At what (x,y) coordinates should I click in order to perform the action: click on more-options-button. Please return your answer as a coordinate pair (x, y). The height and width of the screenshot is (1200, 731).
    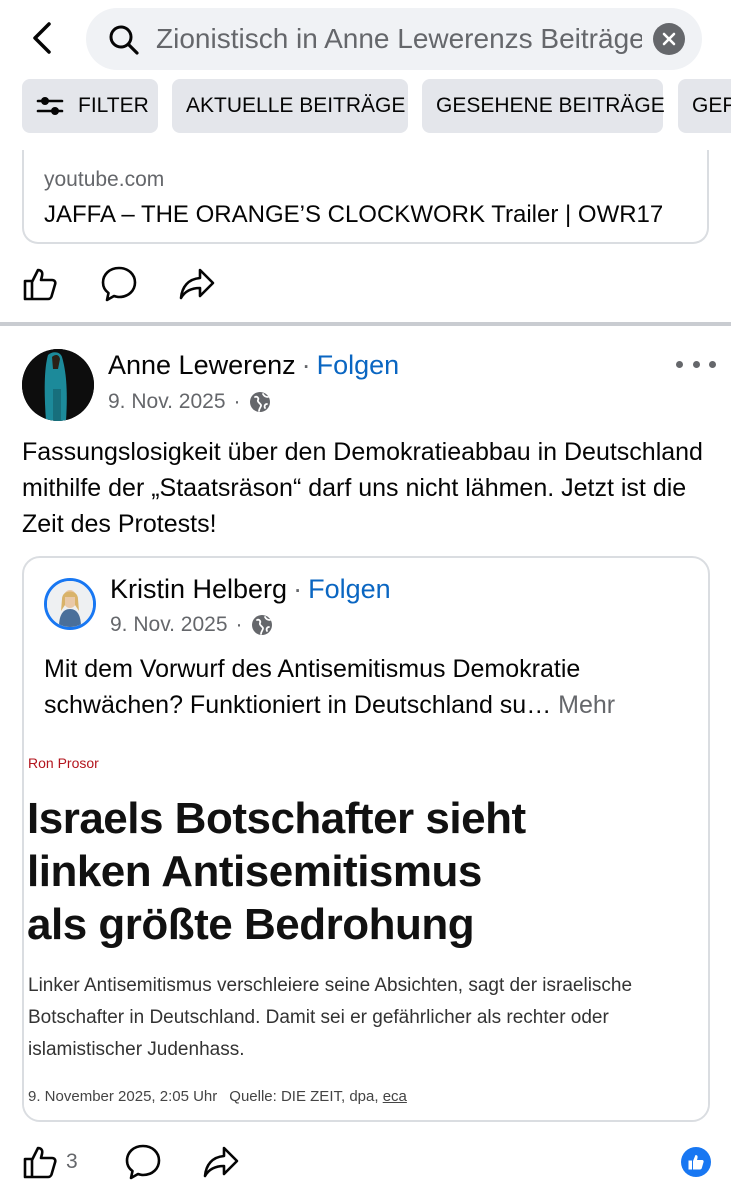
    Looking at the image, I should click on (696, 364).